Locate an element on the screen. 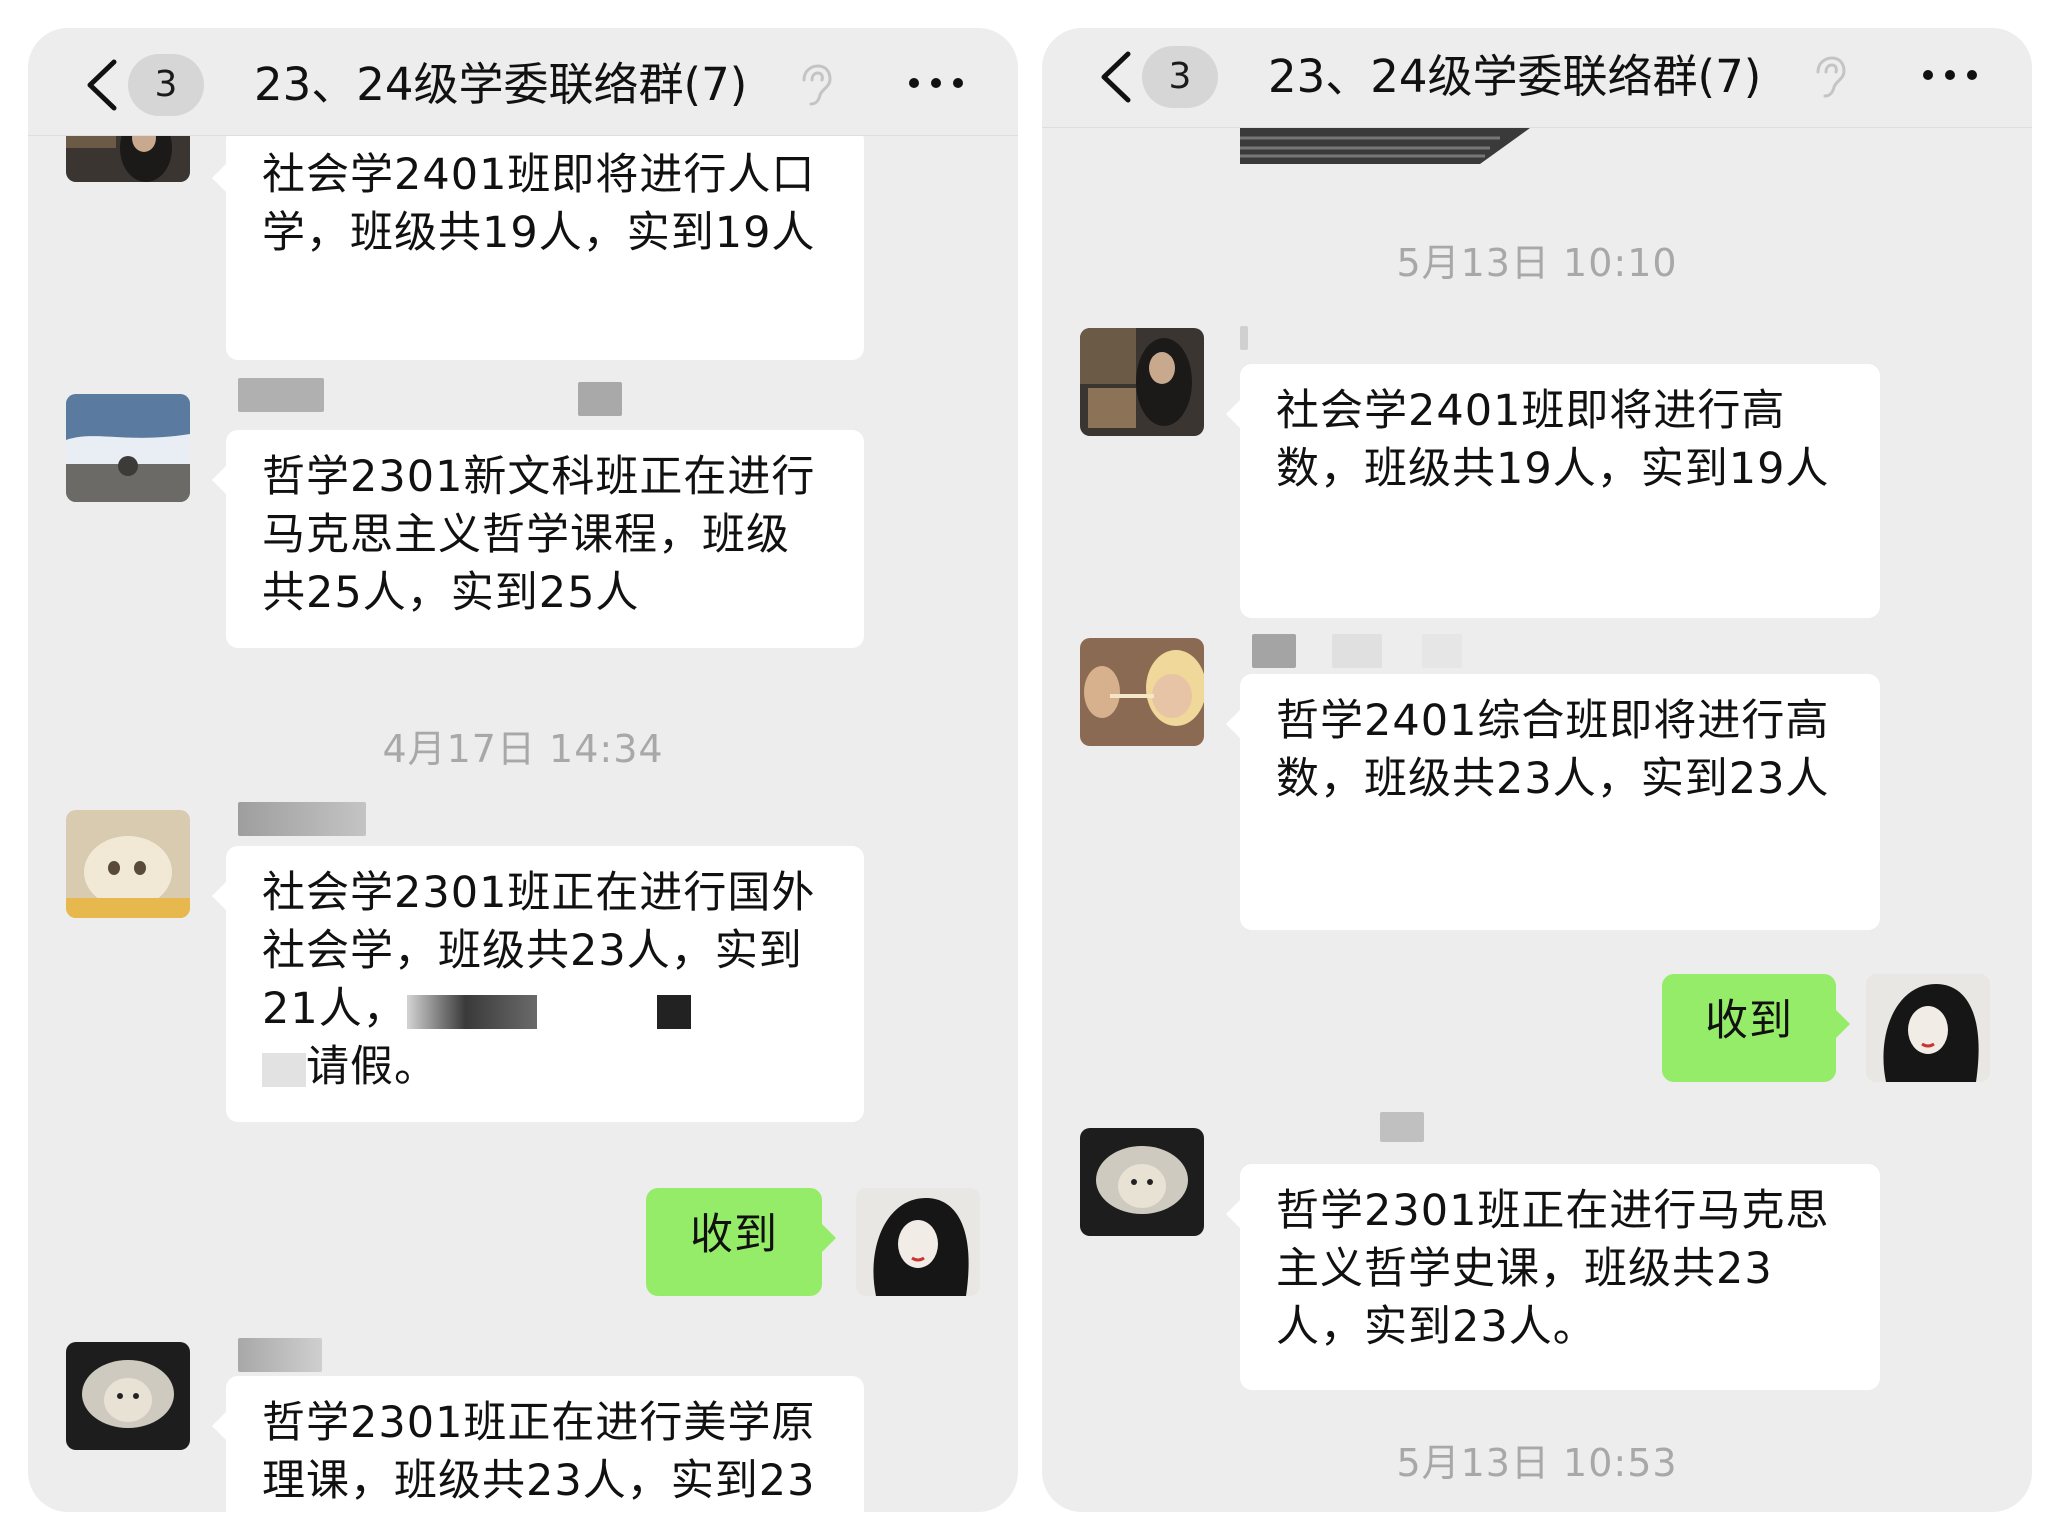 The height and width of the screenshot is (1535, 2048). message-bubble: 社会学2301班正在进行国外社会学，班级共23人，实到21人， 请假。 is located at coordinates (538, 984).